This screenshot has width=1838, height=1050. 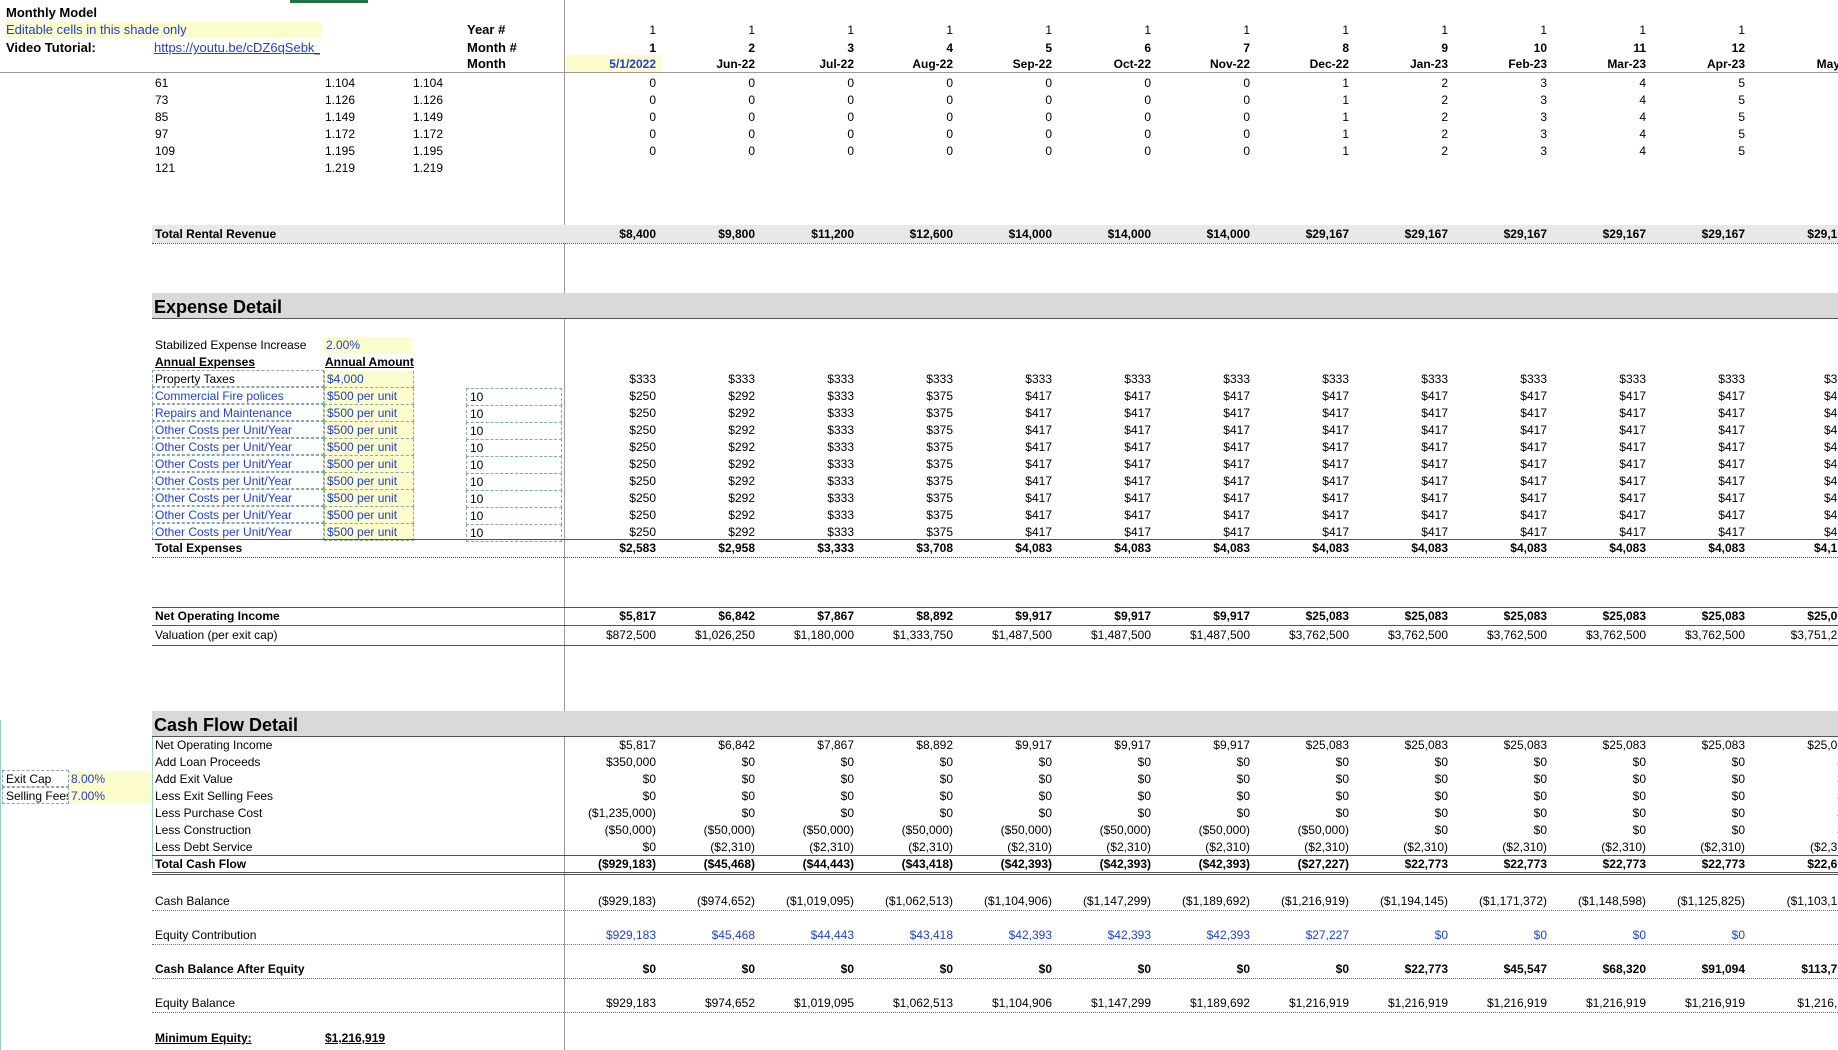 What do you see at coordinates (610, 1003) in the screenshot?
I see `equity-balance-cell: $929,183` at bounding box center [610, 1003].